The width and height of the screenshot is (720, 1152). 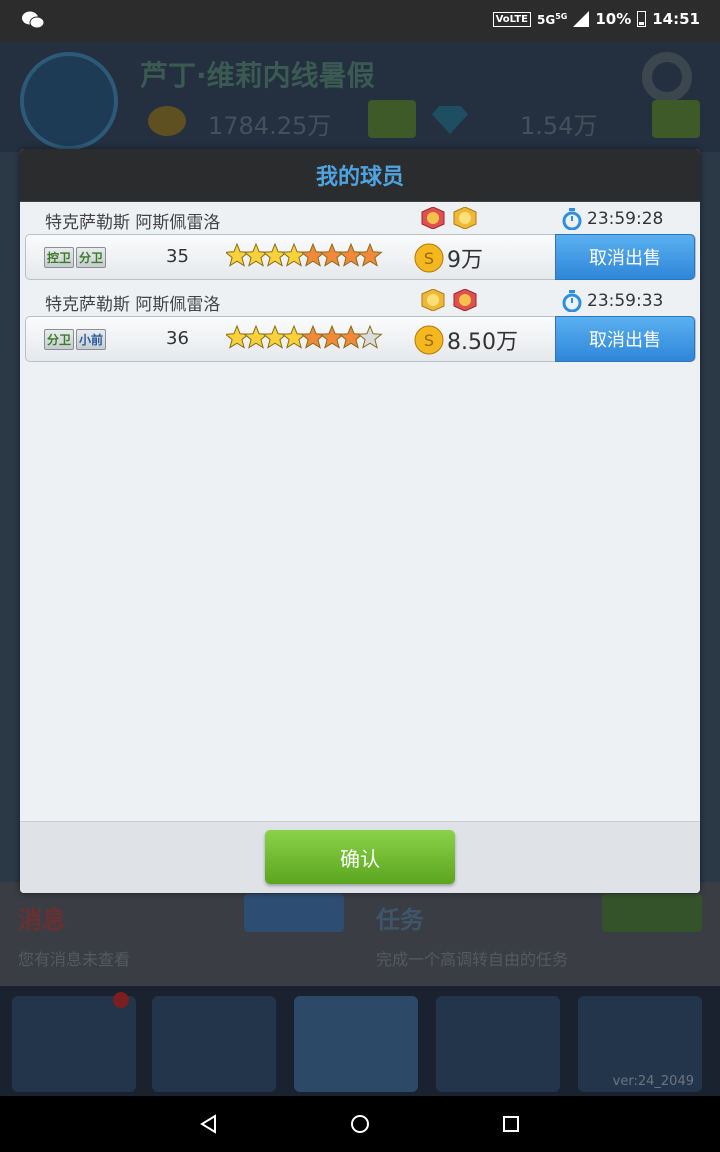 I want to click on home-icon, so click(x=360, y=1124).